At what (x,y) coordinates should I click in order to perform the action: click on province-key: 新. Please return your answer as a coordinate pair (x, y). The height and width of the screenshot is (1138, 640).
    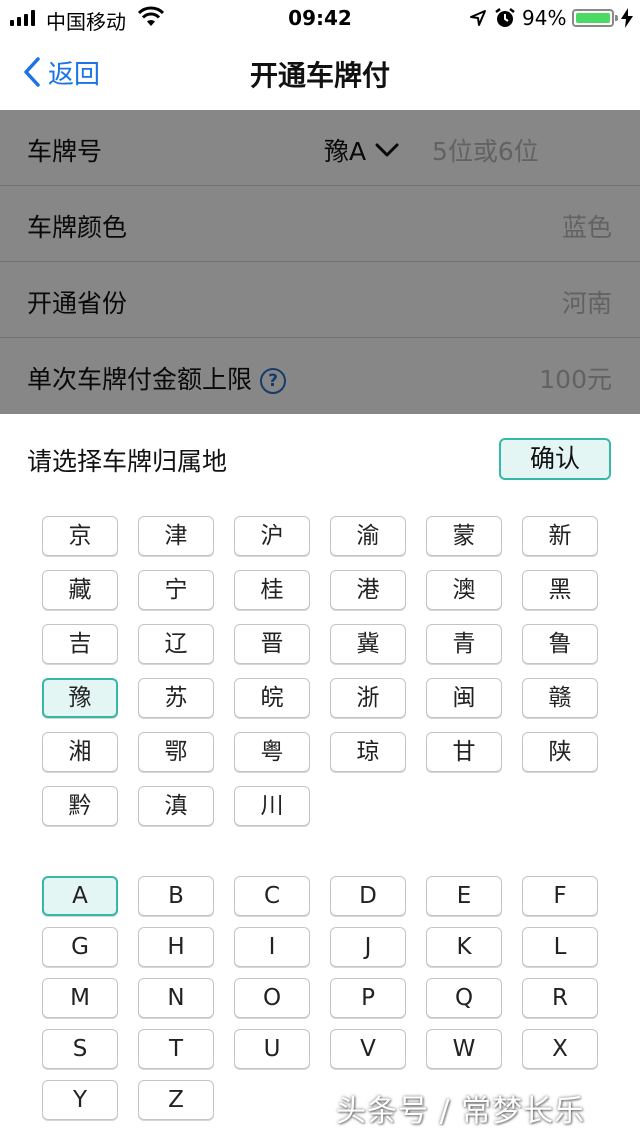
    Looking at the image, I should click on (560, 536).